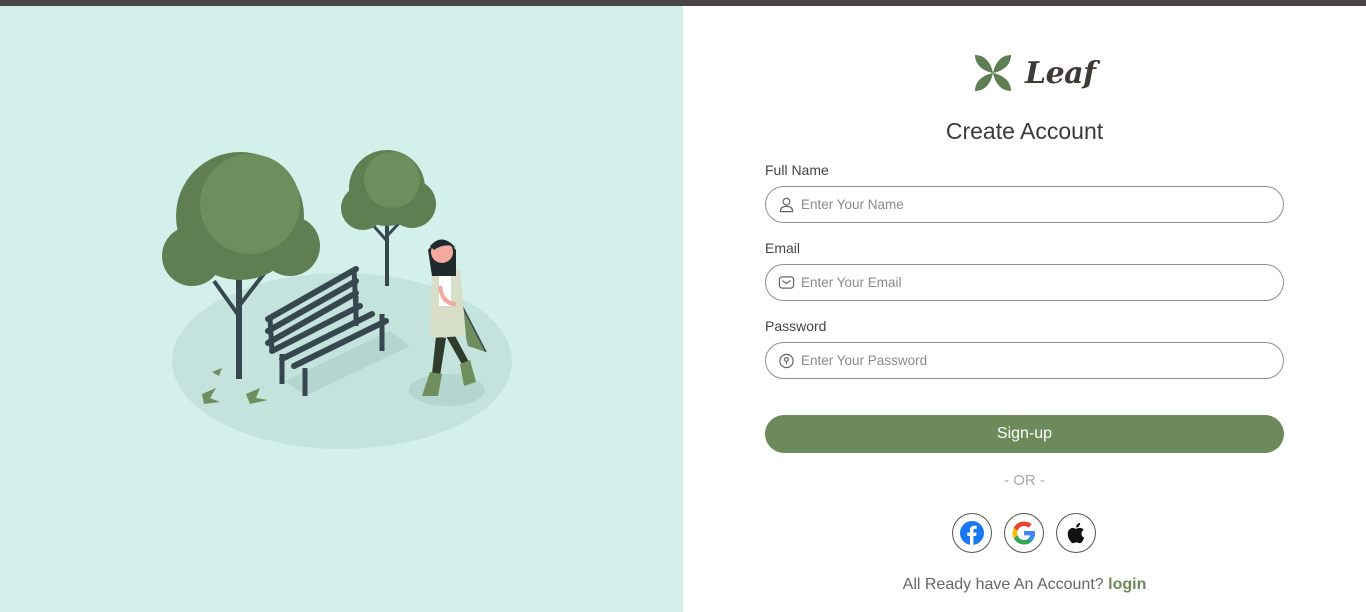  Describe the element at coordinates (1024, 131) in the screenshot. I see `page-title: Create Account` at that location.